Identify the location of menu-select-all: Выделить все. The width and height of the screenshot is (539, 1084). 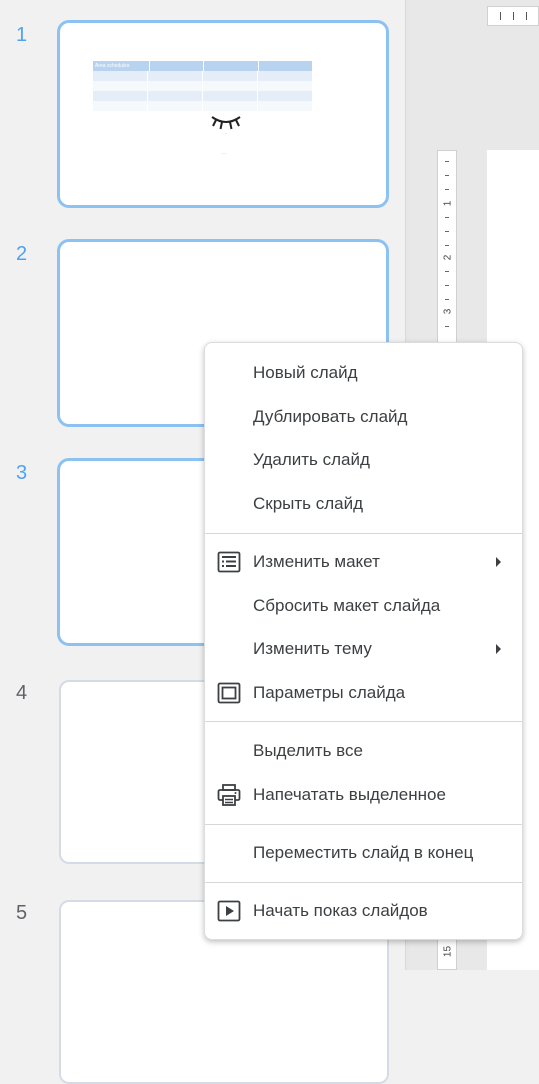
(363, 751).